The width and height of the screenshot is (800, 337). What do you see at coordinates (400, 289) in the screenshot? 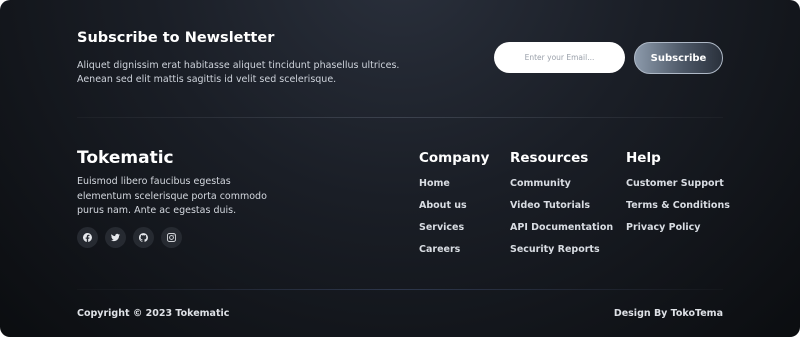
I see `bottom-divider` at bounding box center [400, 289].